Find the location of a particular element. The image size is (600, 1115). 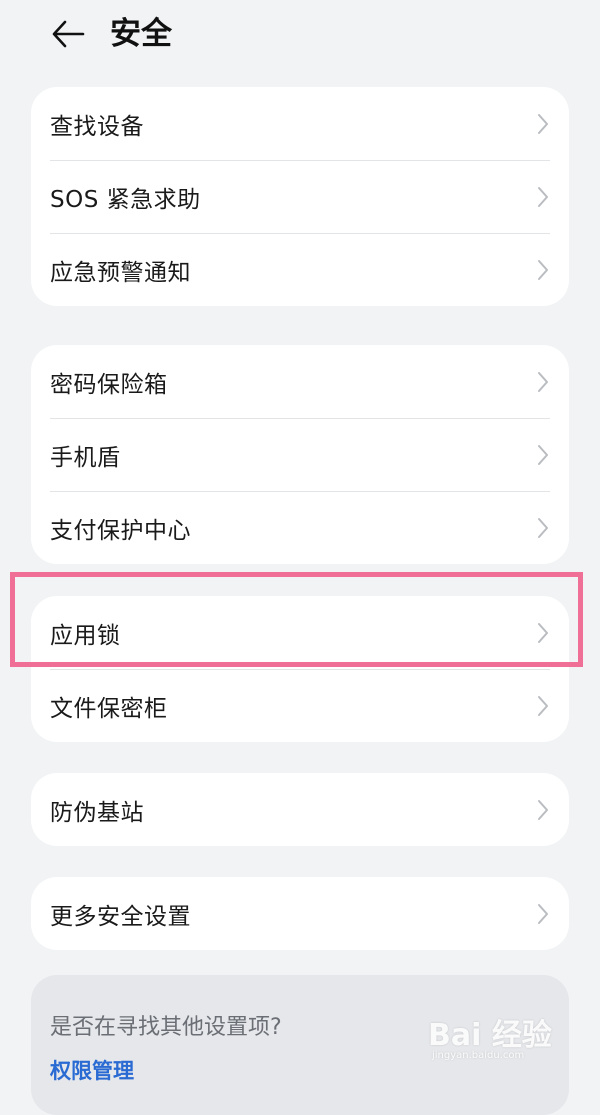

settings-item-password-vault: 密码保险箱 is located at coordinates (300, 381).